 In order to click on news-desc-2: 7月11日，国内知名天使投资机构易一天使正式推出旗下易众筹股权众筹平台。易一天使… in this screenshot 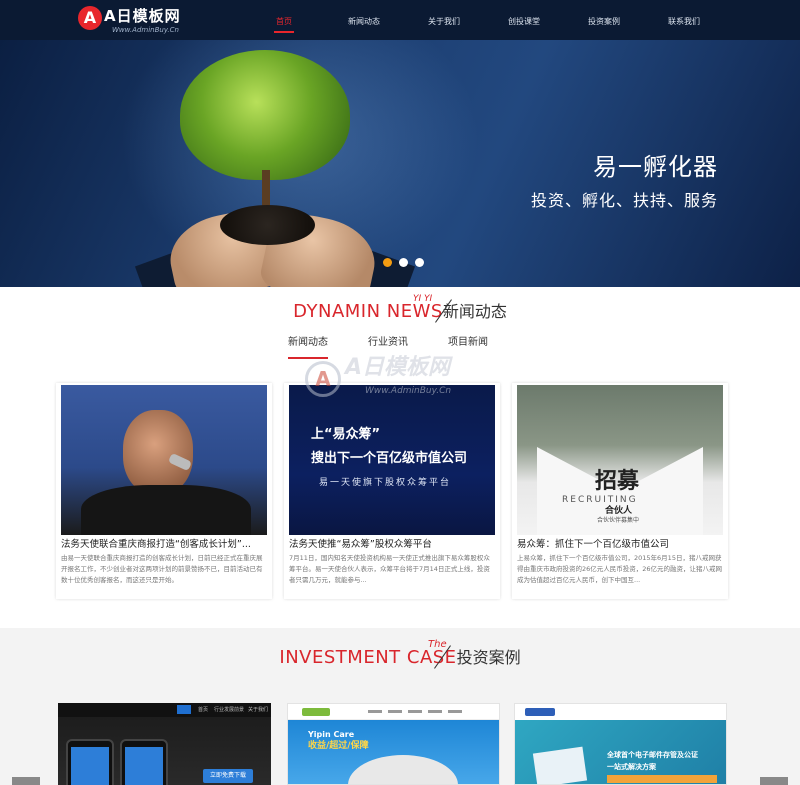, I will do `click(389, 569)`.